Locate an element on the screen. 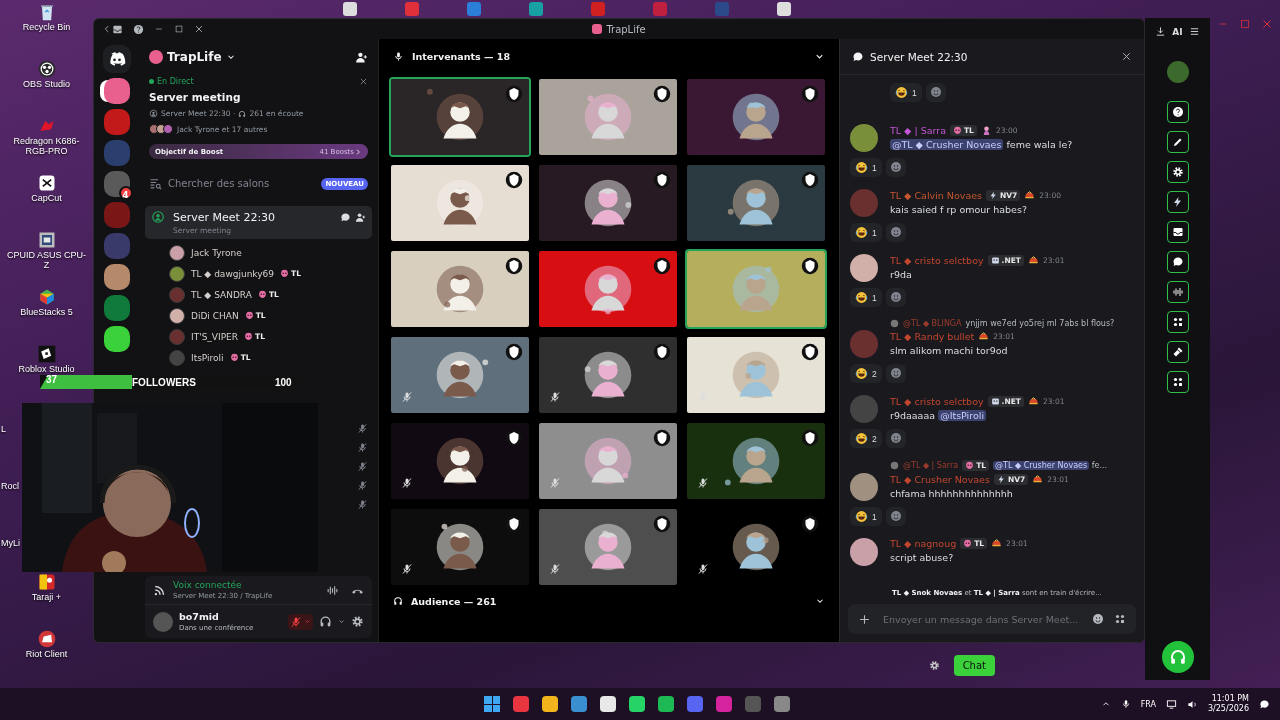  message-text: script abuse? is located at coordinates (922, 557).